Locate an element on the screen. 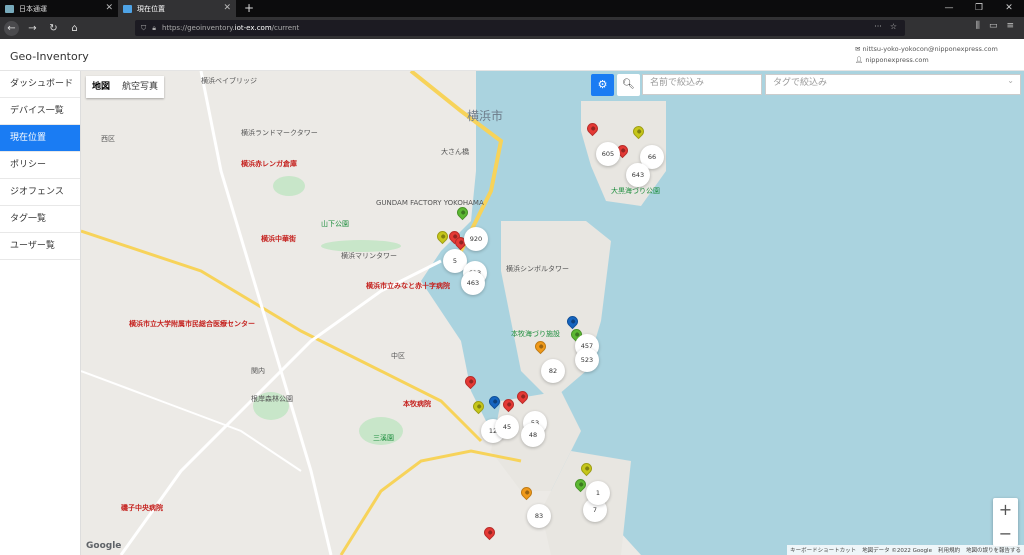  browser-tab-current-location: 現在位置 ✕ is located at coordinates (177, 8).